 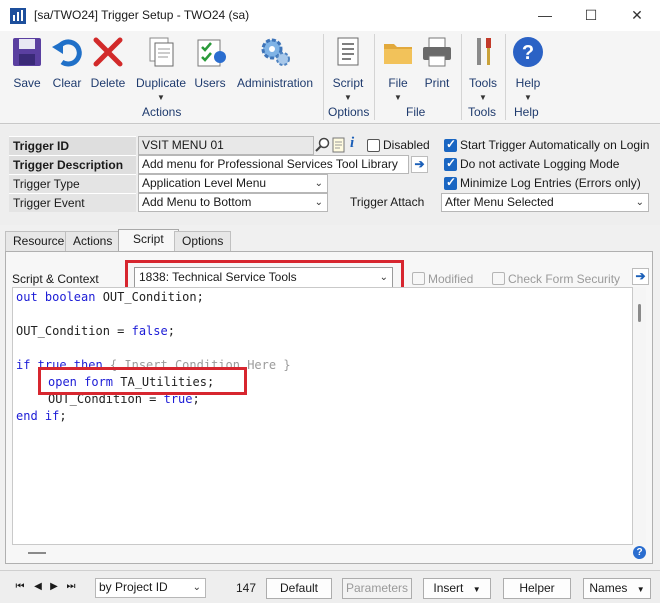 I want to click on clear-button: Clear, so click(x=67, y=62).